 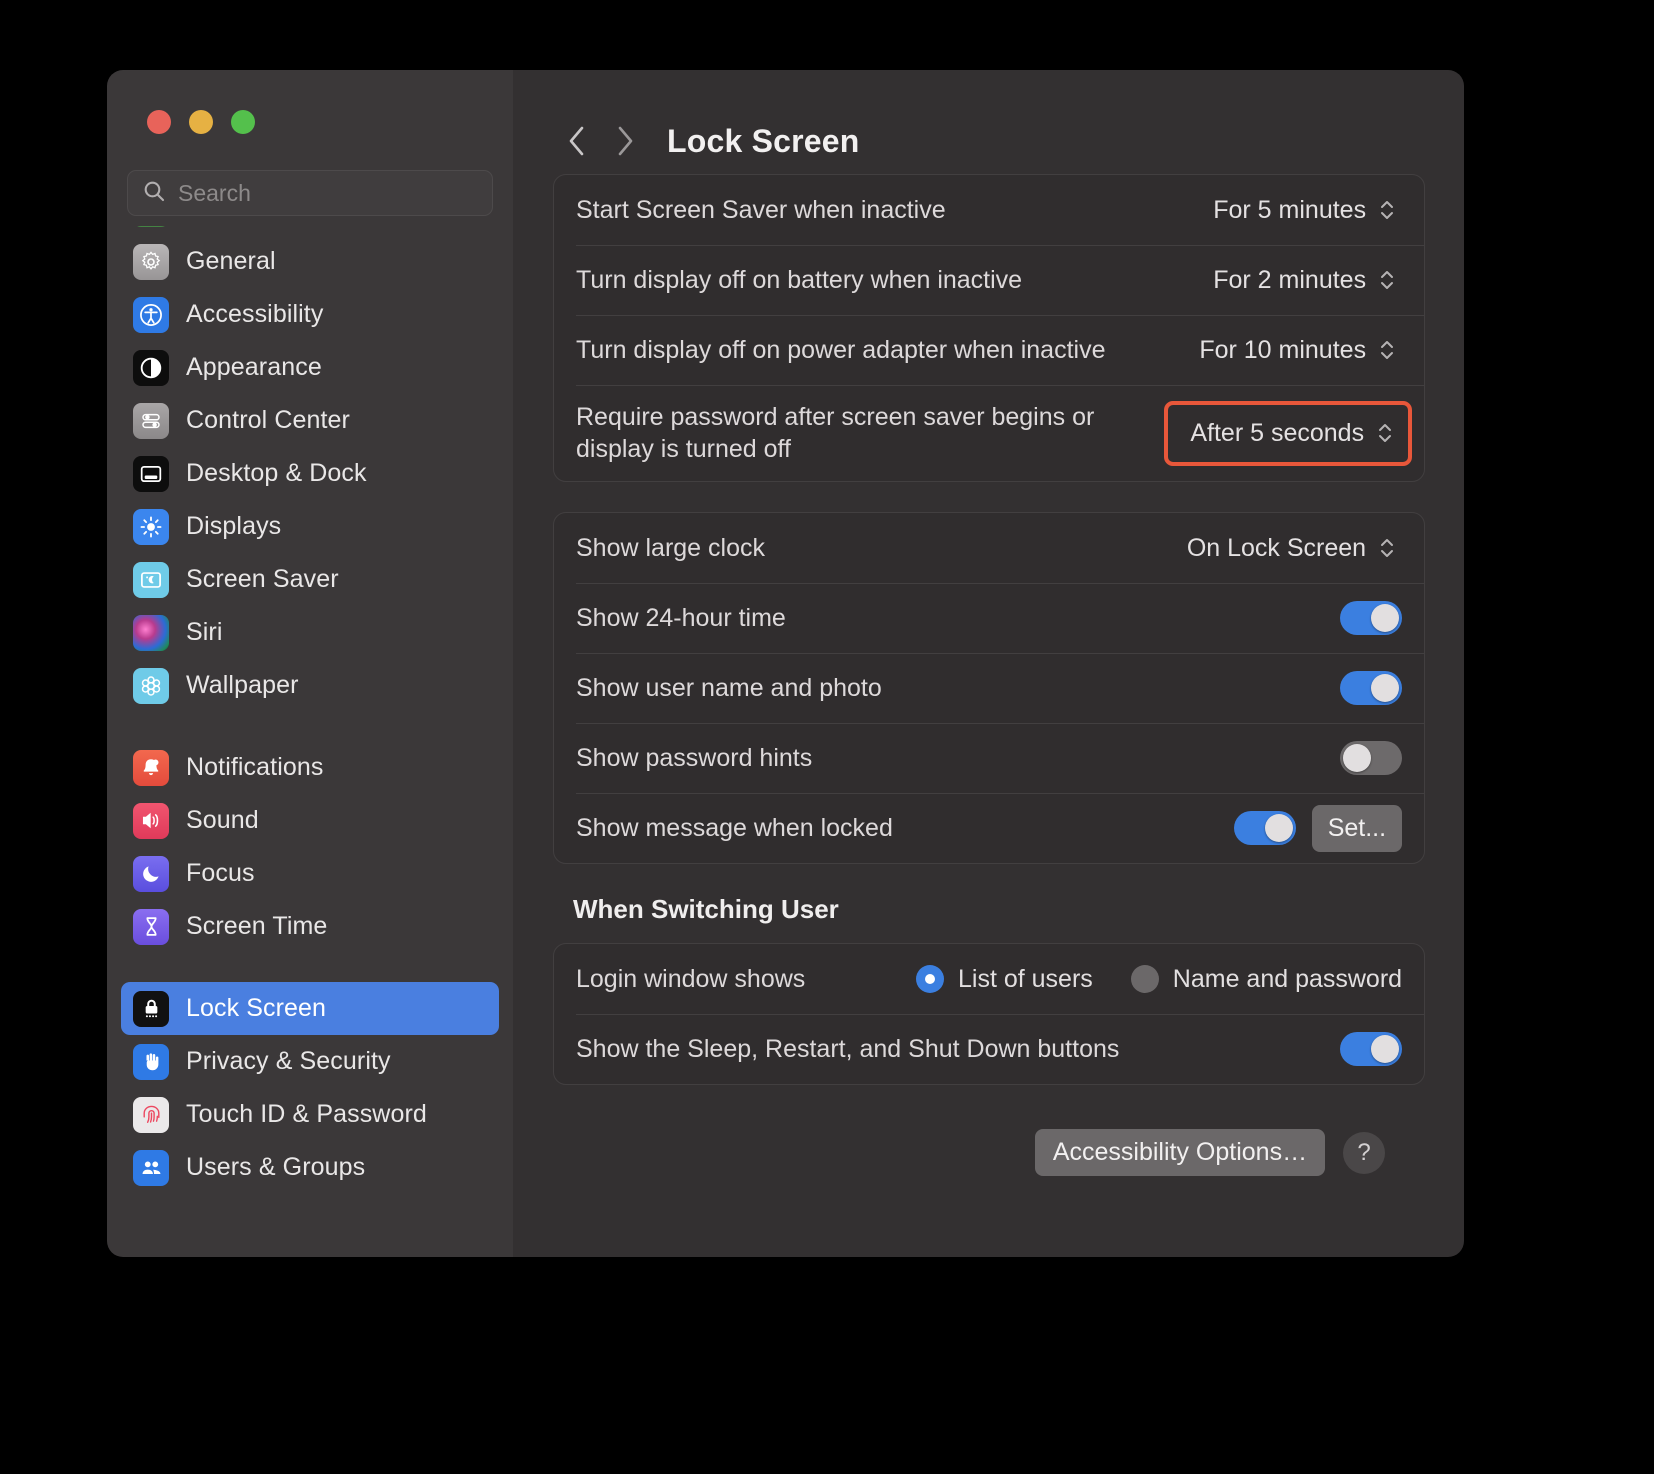 What do you see at coordinates (1025, 978) in the screenshot?
I see `radio-label: List of users` at bounding box center [1025, 978].